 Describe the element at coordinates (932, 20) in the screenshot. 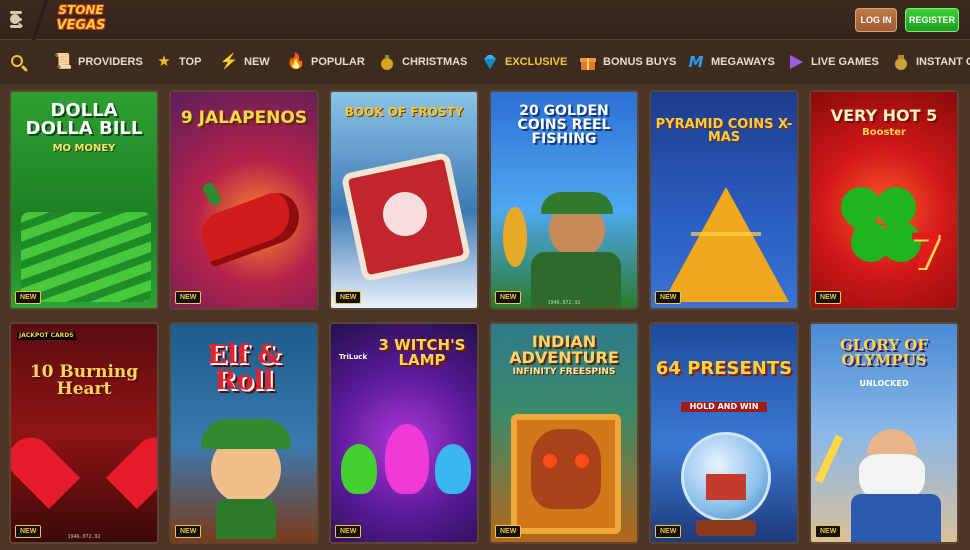

I see `register-button: REGISTER` at that location.